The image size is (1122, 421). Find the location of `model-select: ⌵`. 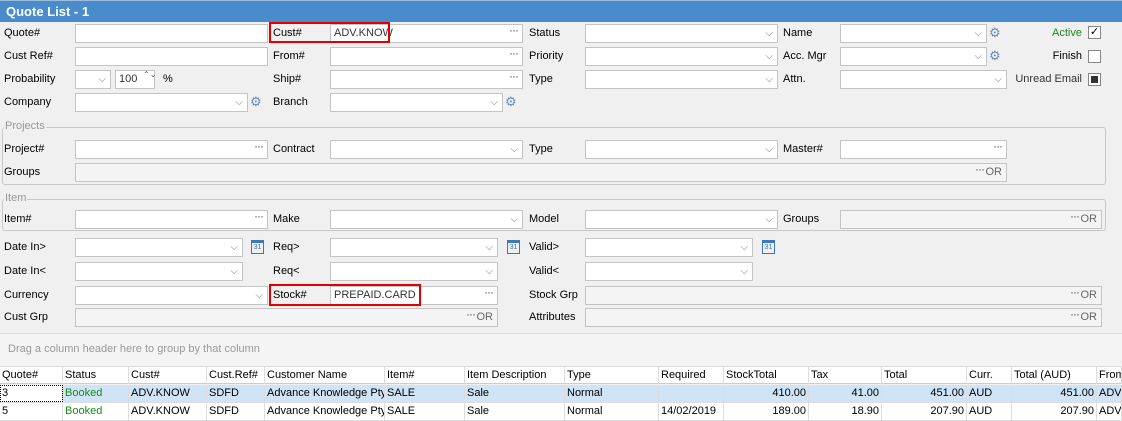

model-select: ⌵ is located at coordinates (681, 219).